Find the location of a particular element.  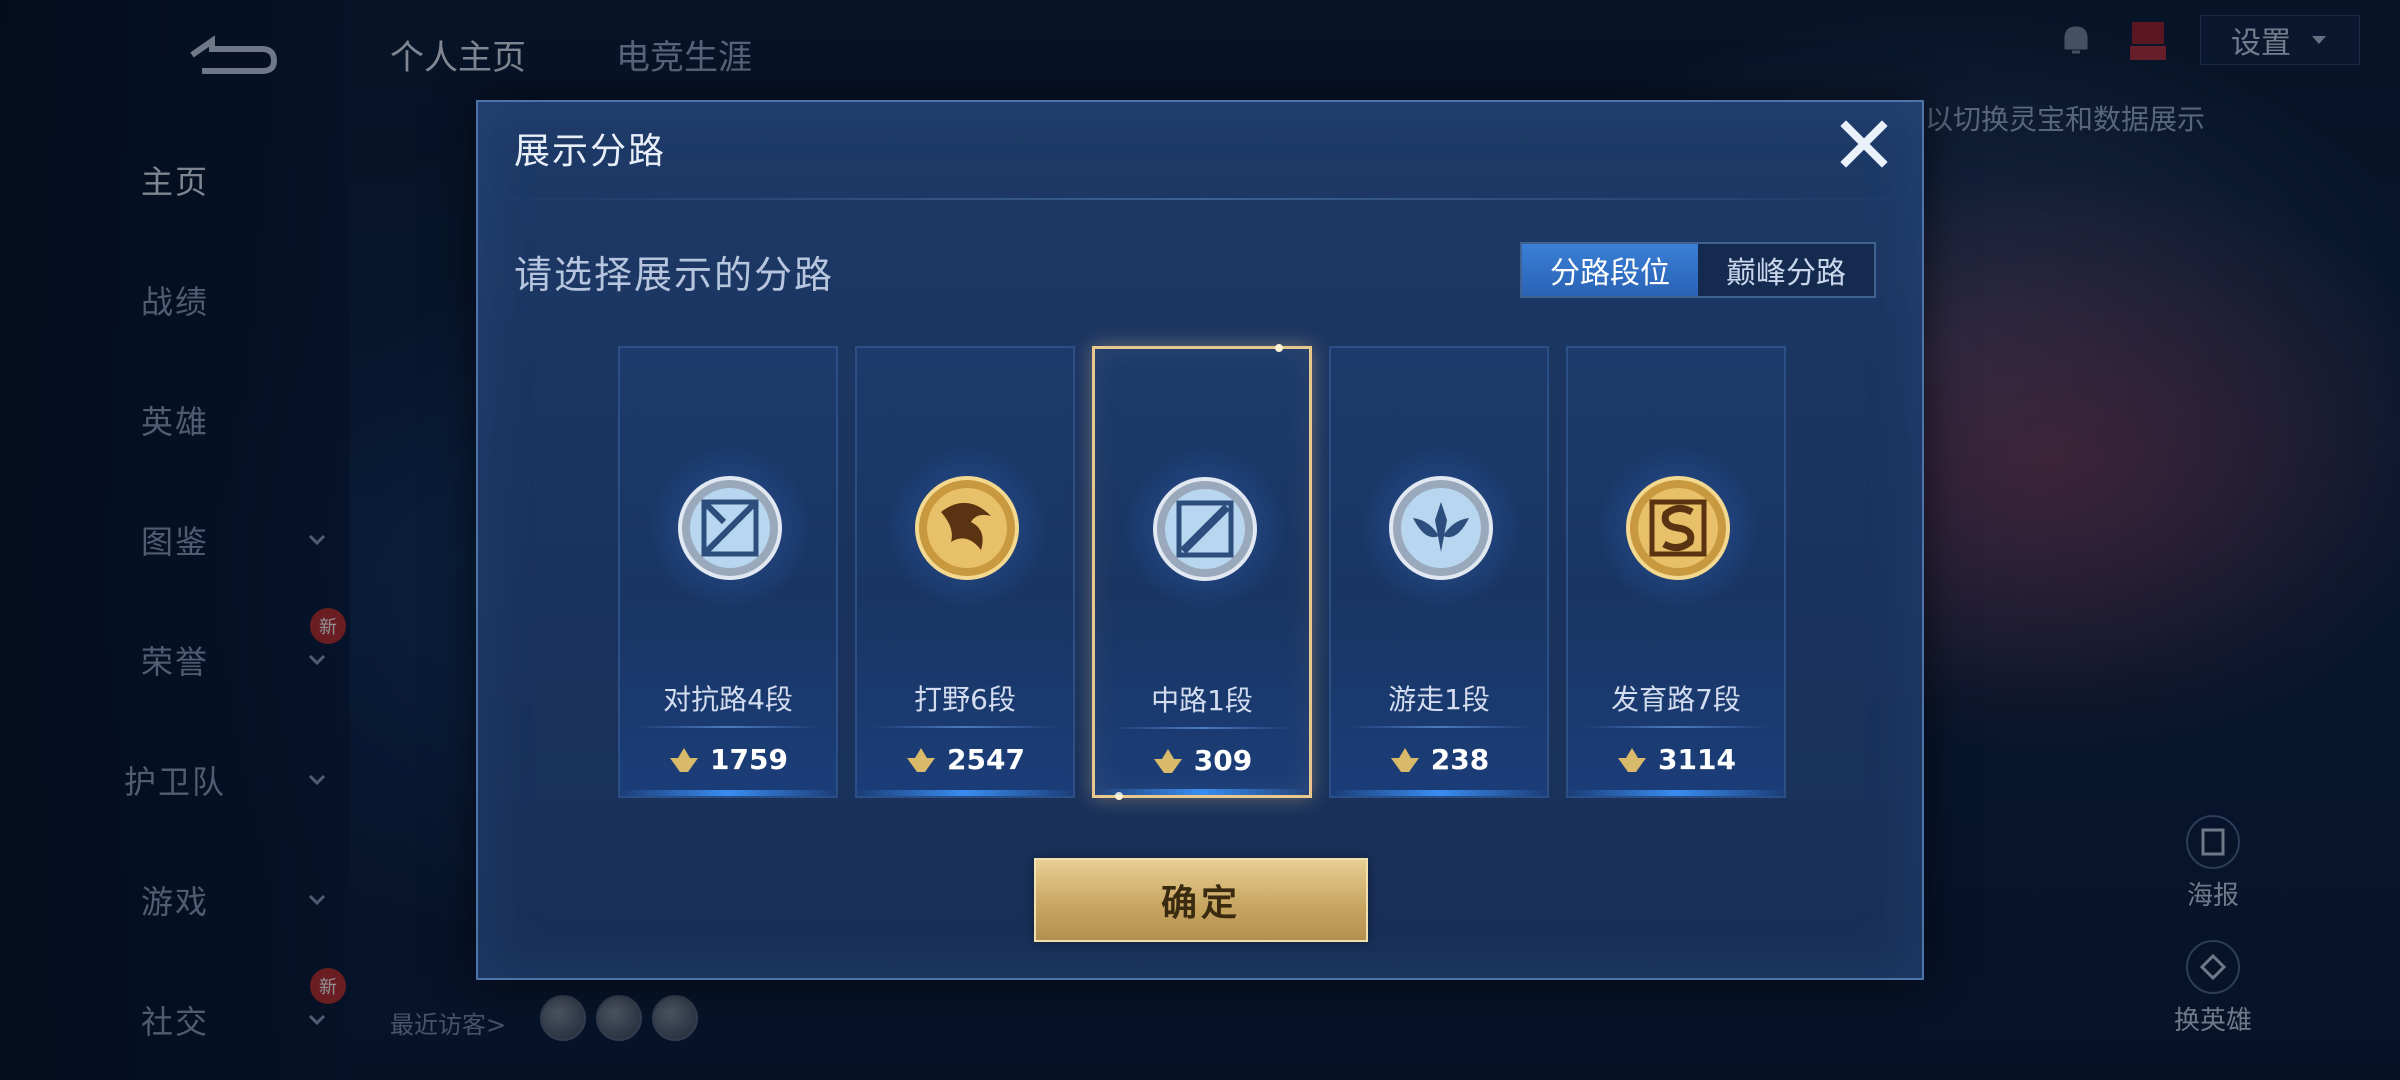

lane-points: 1759 is located at coordinates (728, 759).